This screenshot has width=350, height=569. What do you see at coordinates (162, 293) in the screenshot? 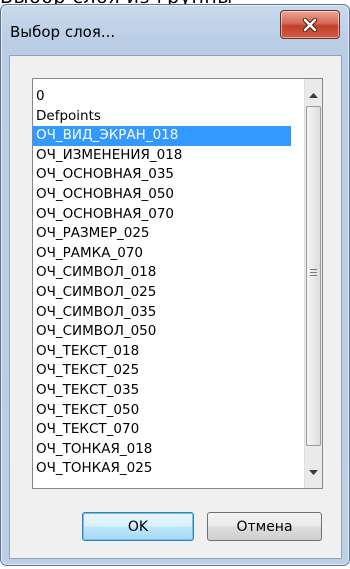
I see `layer-list-item: ОЧ_СИМВОЛ_025` at bounding box center [162, 293].